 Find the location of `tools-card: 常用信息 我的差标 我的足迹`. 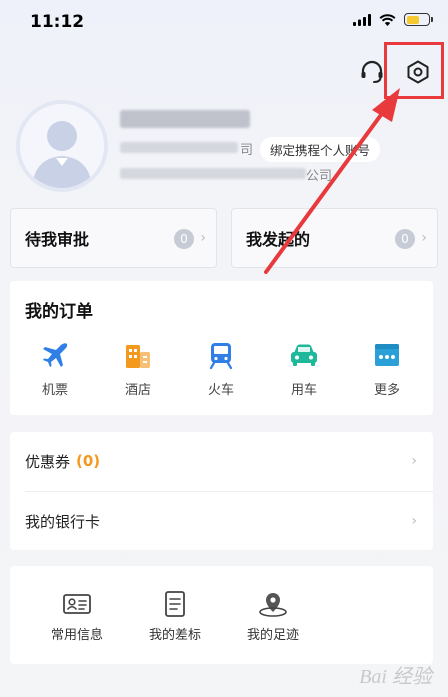

tools-card: 常用信息 我的差标 我的足迹 is located at coordinates (221, 615).